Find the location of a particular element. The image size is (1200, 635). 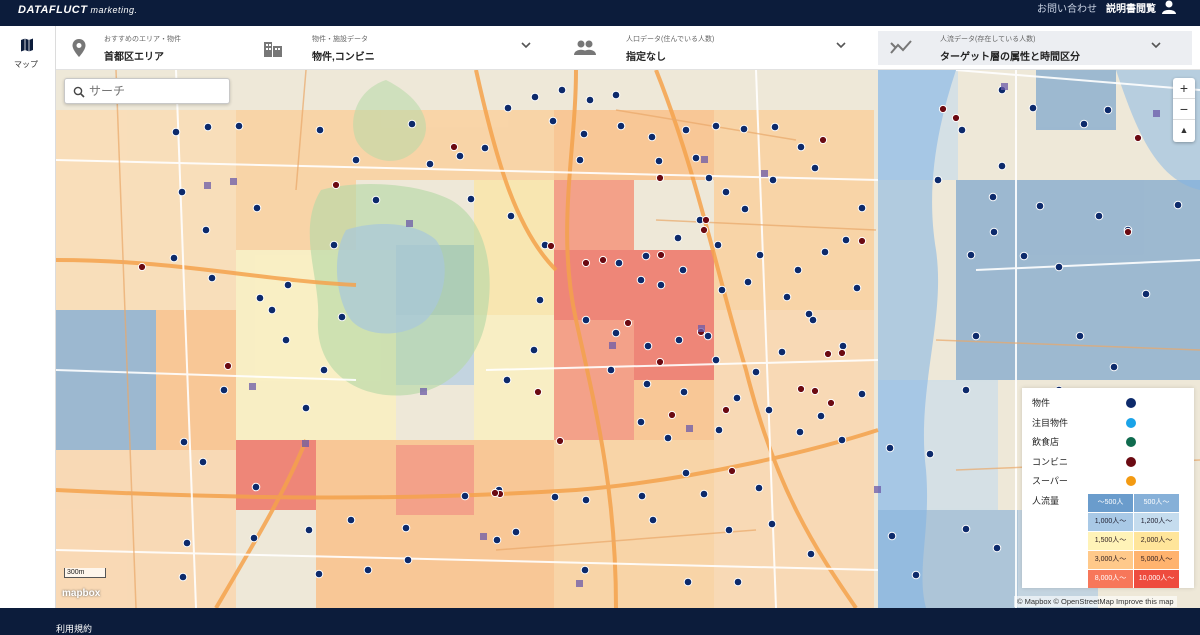

filter-area-label: おすすめのエリア・物件 is located at coordinates (142, 39).